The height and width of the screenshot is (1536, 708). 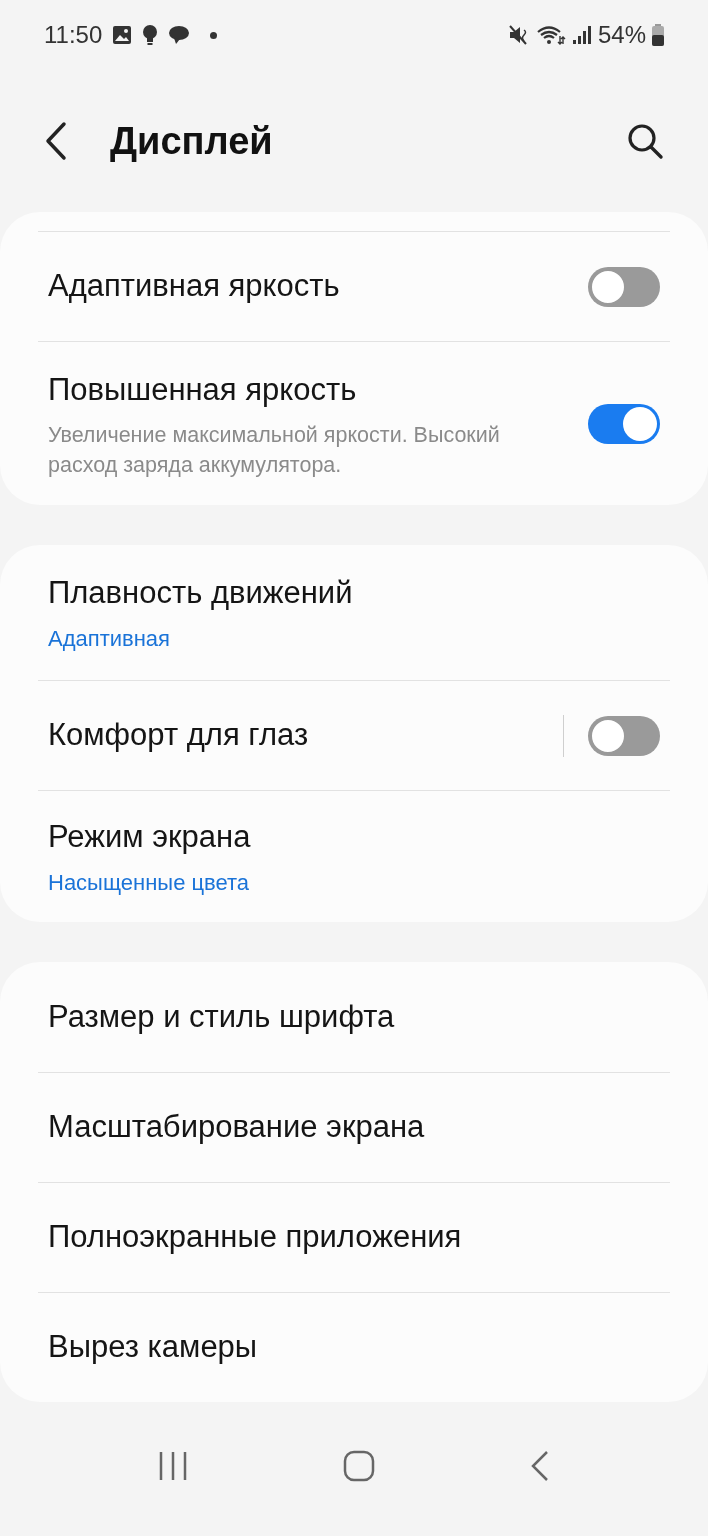 I want to click on settings-item: Плавность движений Адаптивная, so click(x=354, y=612).